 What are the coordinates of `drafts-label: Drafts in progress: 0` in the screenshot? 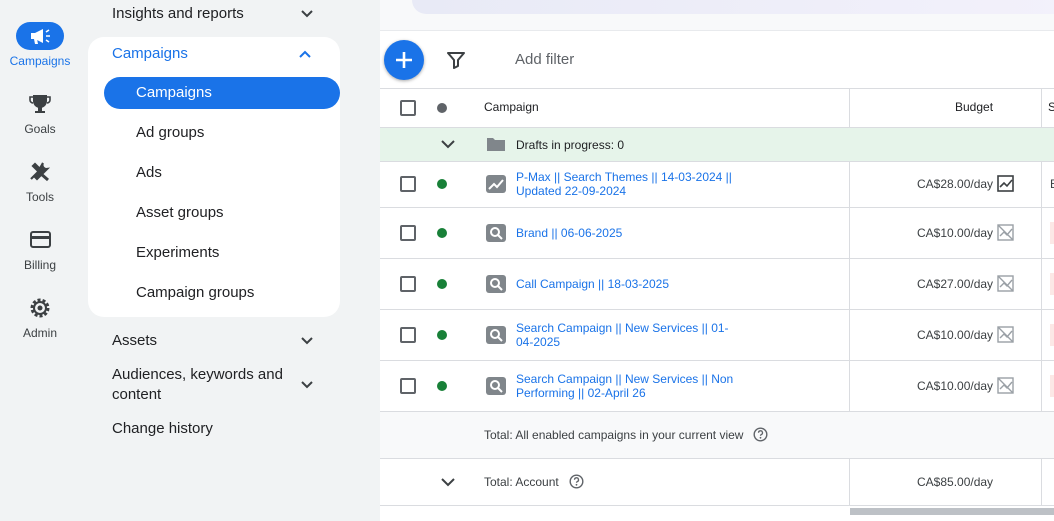 It's located at (570, 145).